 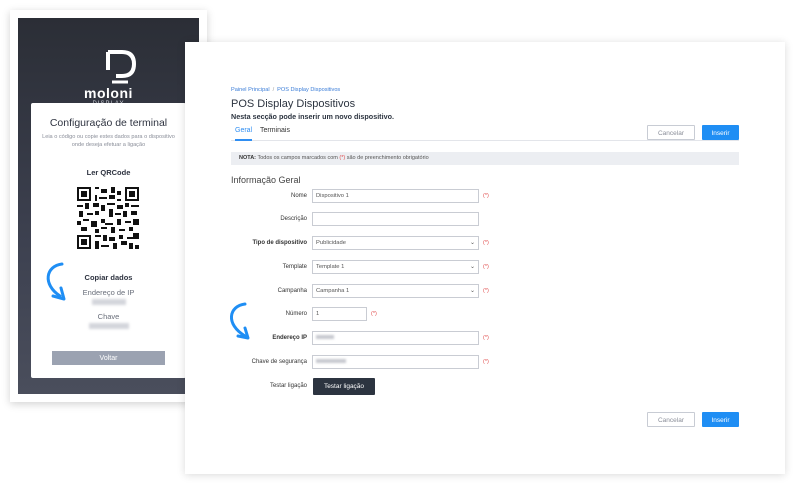 I want to click on tipo-value: Publicidade, so click(x=331, y=243).